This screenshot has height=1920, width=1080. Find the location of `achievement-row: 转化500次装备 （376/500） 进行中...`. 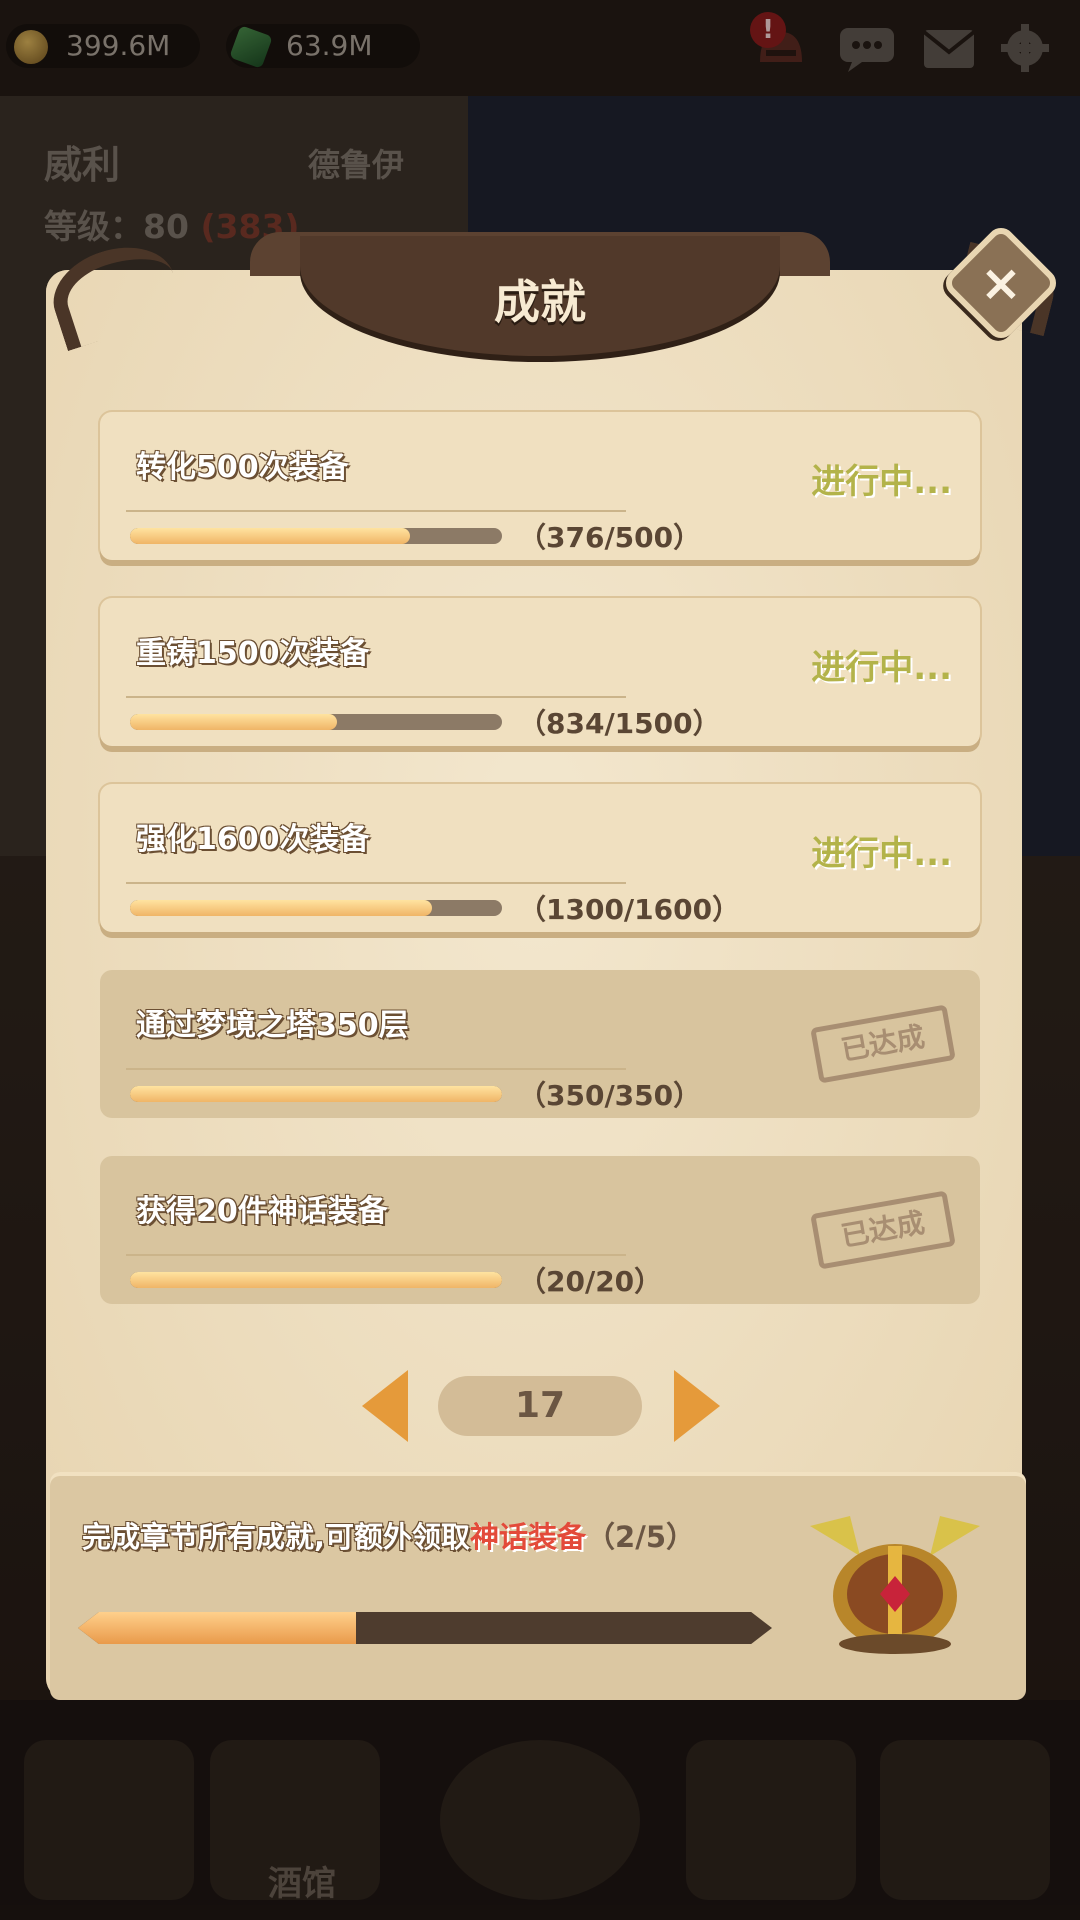

achievement-row: 转化500次装备 （376/500） 进行中... is located at coordinates (540, 486).